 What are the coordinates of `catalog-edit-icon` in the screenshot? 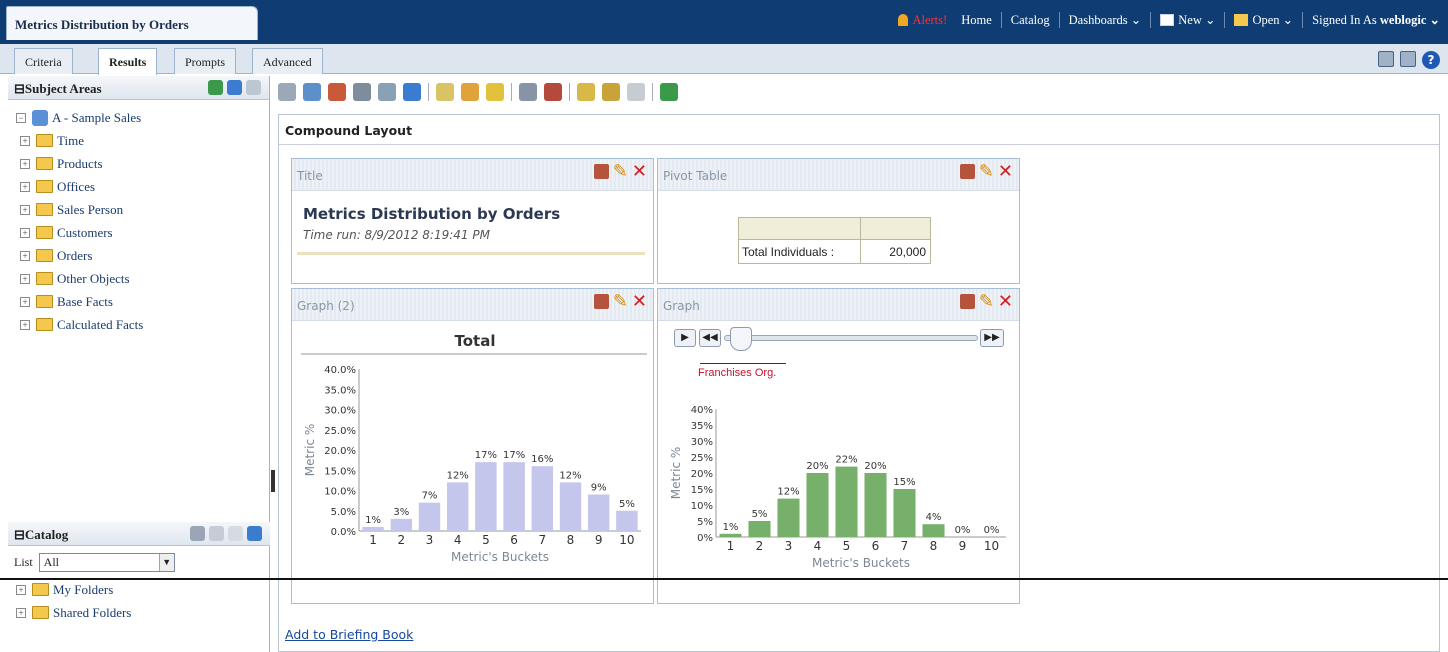 It's located at (235, 533).